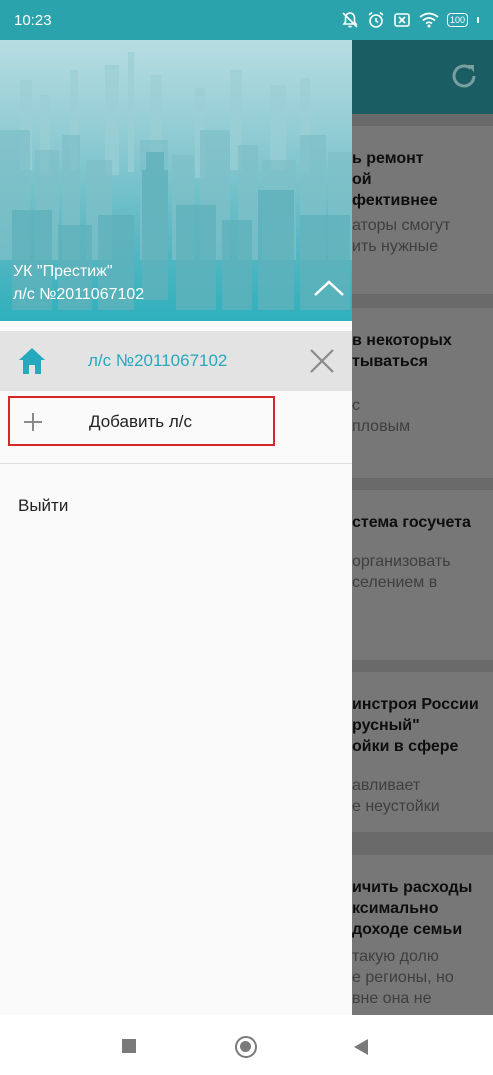 The width and height of the screenshot is (493, 1075). I want to click on header-account-number: л/с №2011067102, so click(79, 294).